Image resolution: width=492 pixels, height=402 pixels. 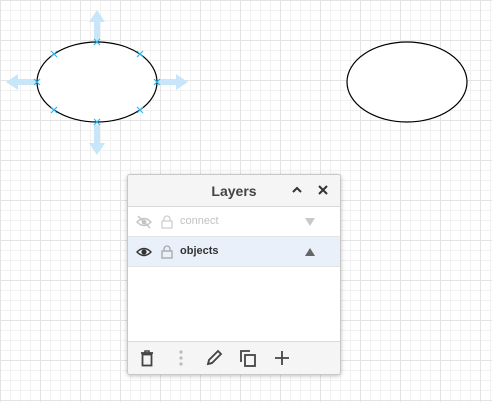 I want to click on add-layer-button, so click(x=282, y=358).